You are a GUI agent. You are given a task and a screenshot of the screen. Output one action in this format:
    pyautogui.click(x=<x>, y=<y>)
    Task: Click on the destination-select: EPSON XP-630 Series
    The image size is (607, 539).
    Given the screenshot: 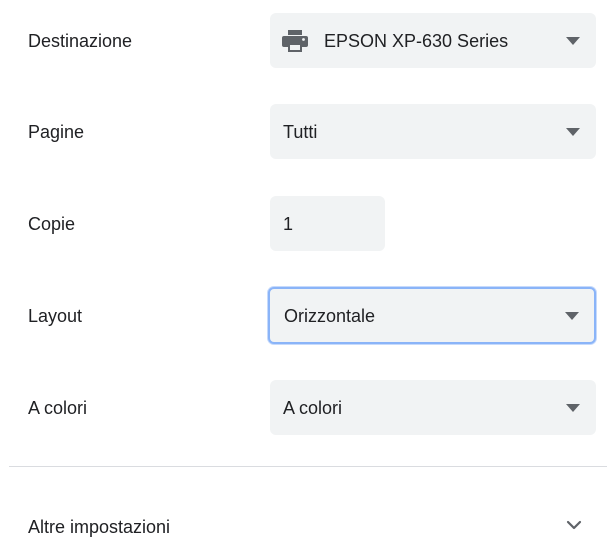 What is the action you would take?
    pyautogui.click(x=433, y=40)
    